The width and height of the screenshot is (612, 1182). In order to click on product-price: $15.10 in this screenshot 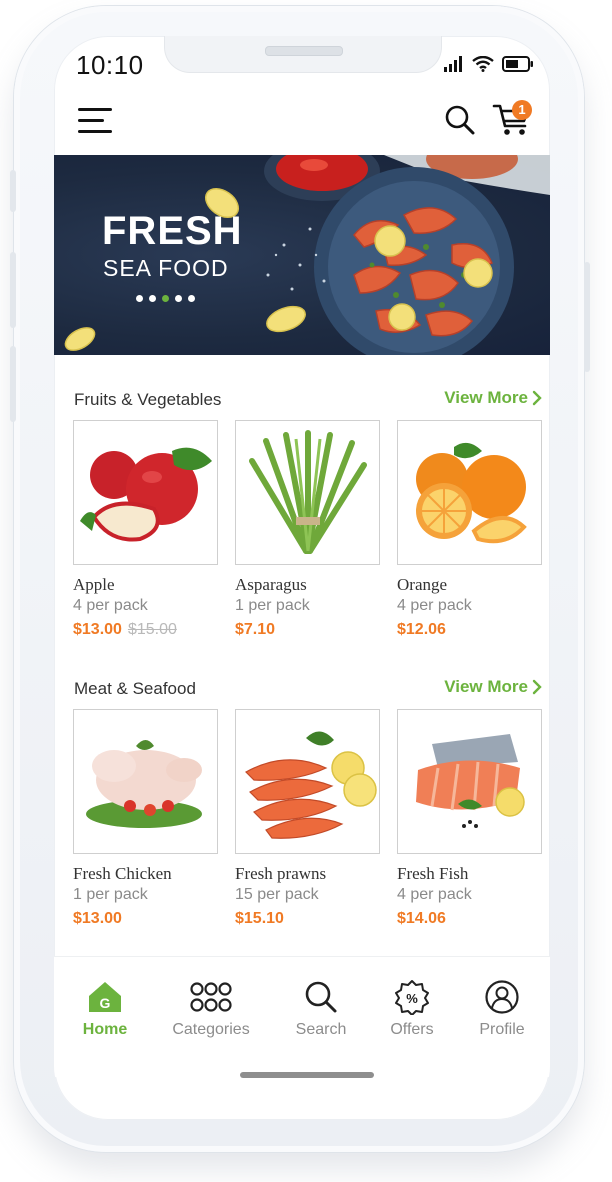, I will do `click(259, 918)`.